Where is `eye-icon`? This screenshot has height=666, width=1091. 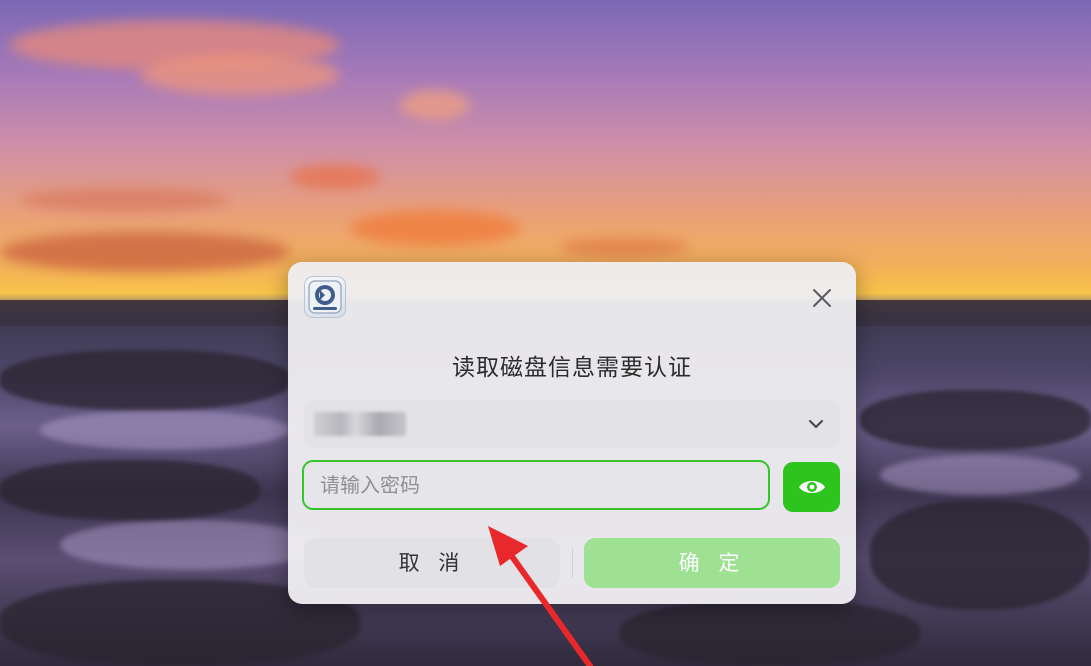 eye-icon is located at coordinates (812, 487).